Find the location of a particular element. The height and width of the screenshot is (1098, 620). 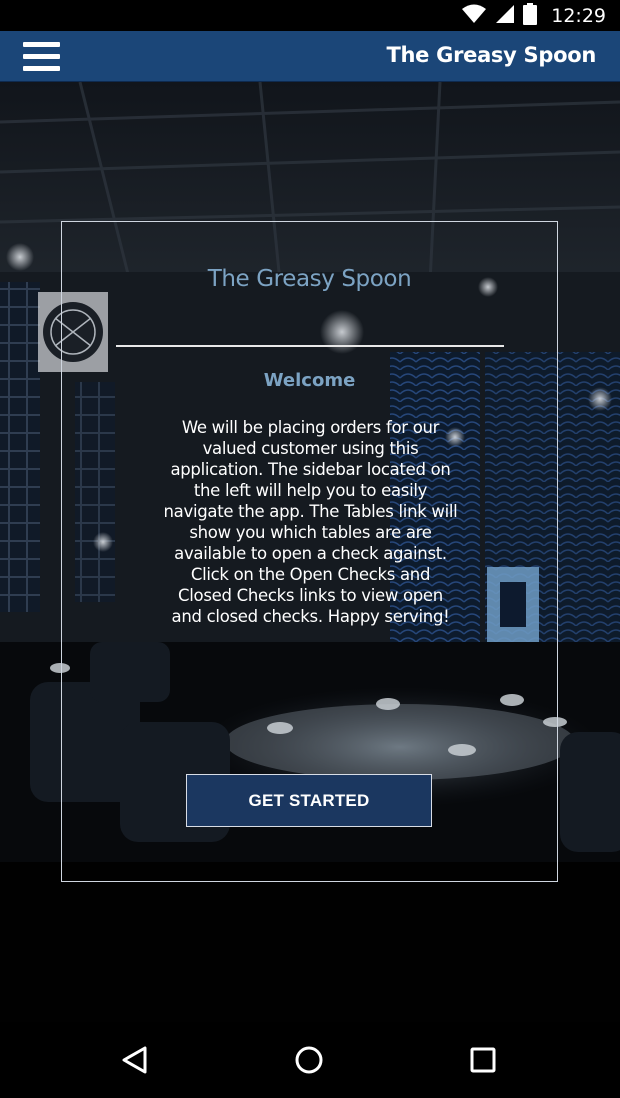

status-icons: 12:29 is located at coordinates (533, 16).